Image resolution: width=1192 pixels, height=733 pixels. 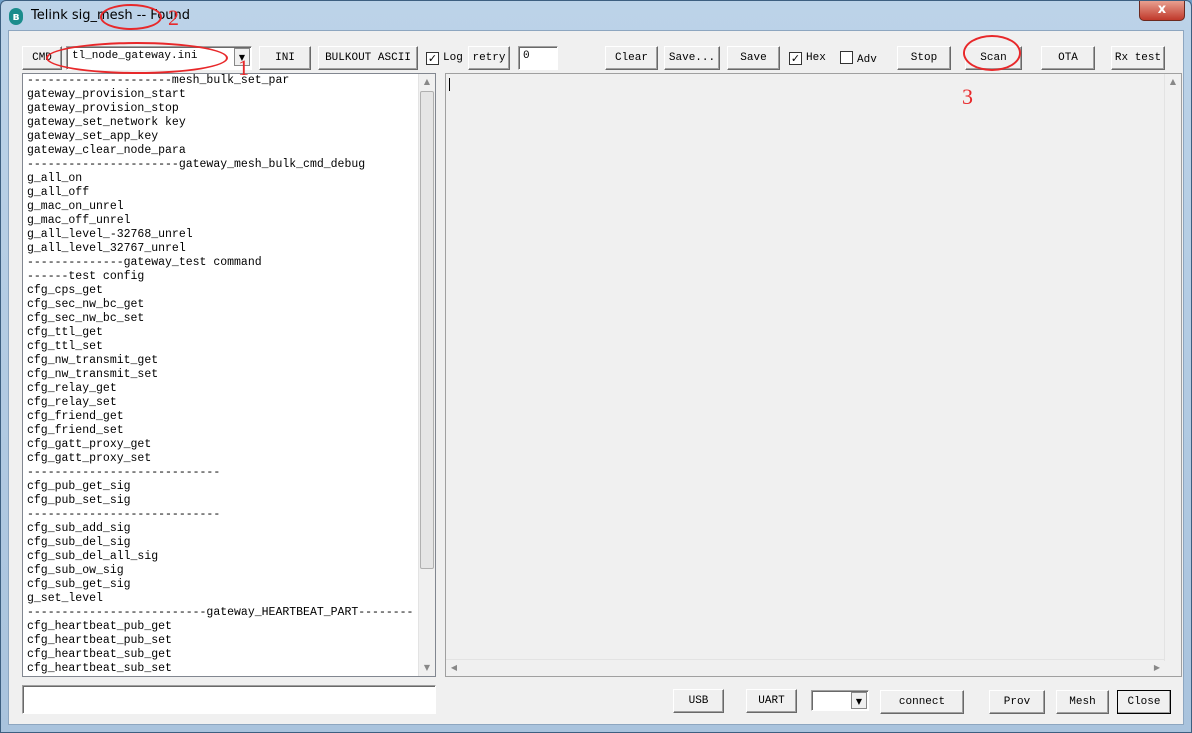 What do you see at coordinates (229, 333) in the screenshot?
I see `list-item: cfg_ttl_get` at bounding box center [229, 333].